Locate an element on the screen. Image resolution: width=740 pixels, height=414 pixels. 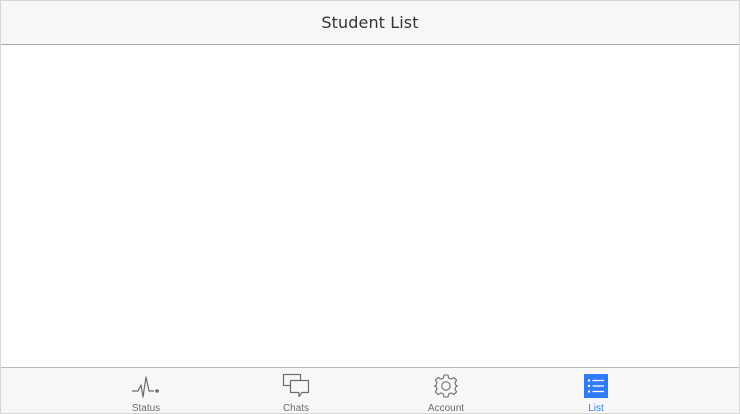
chat-bubbles-icon is located at coordinates (296, 386).